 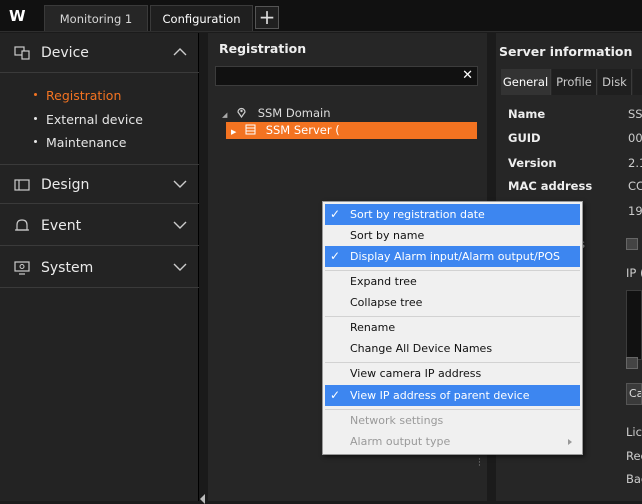 I want to click on menu-item-label: Display Alarm input/Alarm output/POS, so click(x=455, y=256).